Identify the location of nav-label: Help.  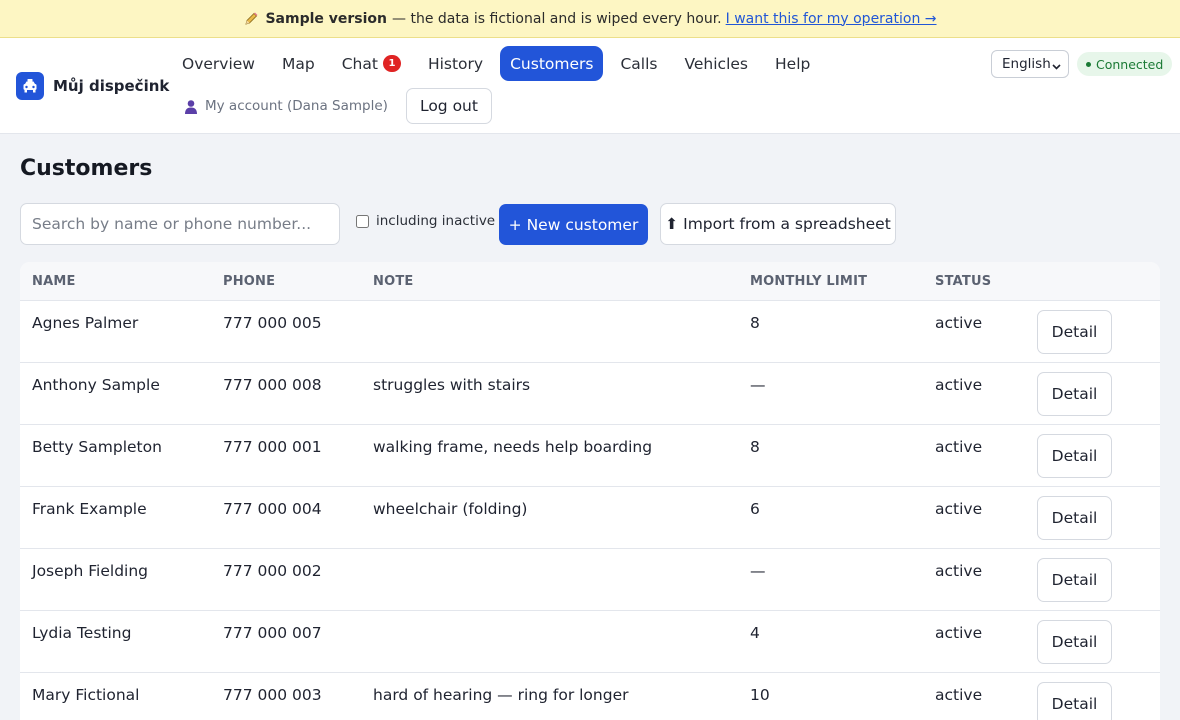
(793, 63).